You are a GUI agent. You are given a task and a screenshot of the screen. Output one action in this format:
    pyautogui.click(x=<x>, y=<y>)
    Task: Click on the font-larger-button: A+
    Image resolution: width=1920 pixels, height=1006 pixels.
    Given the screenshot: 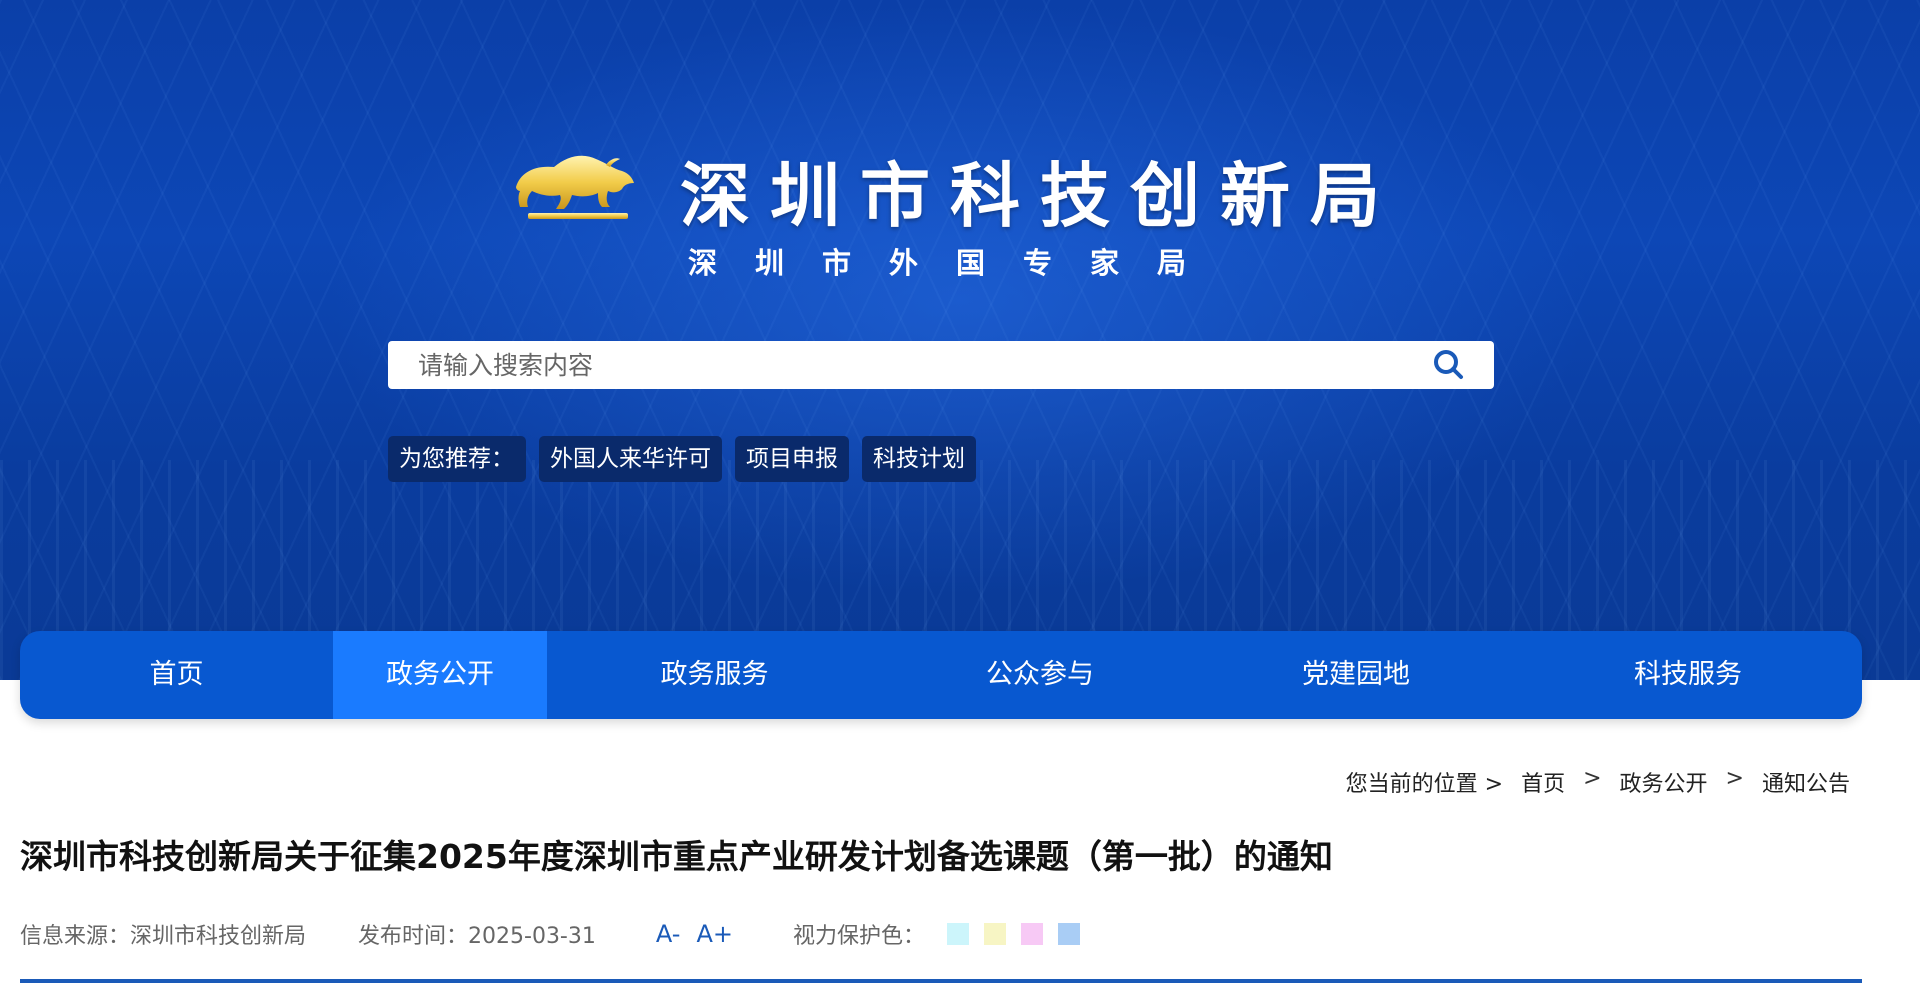 What is the action you would take?
    pyautogui.click(x=714, y=934)
    